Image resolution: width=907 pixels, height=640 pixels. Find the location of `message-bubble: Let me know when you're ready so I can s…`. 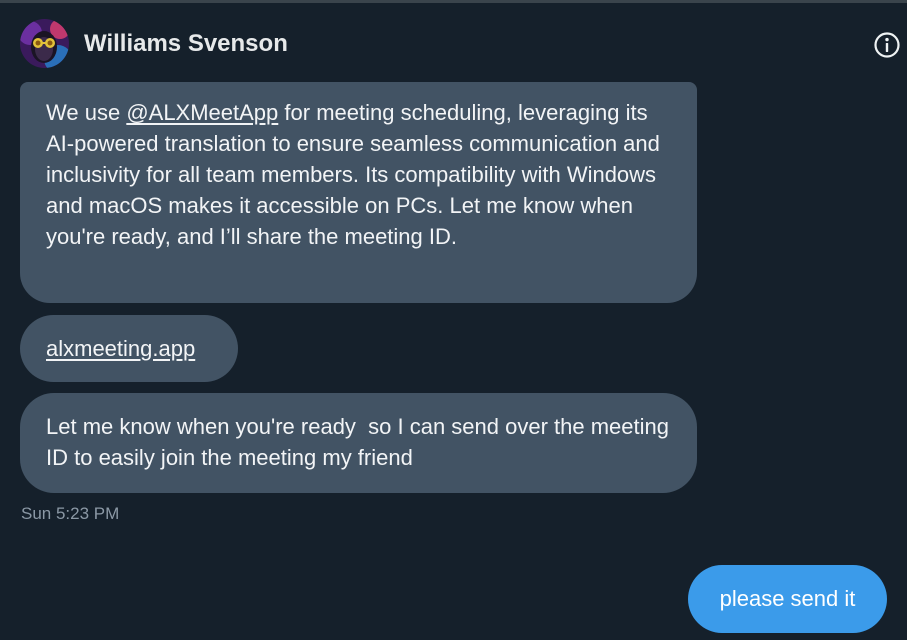

message-bubble: Let me know when you're ready so I can s… is located at coordinates (358, 443).